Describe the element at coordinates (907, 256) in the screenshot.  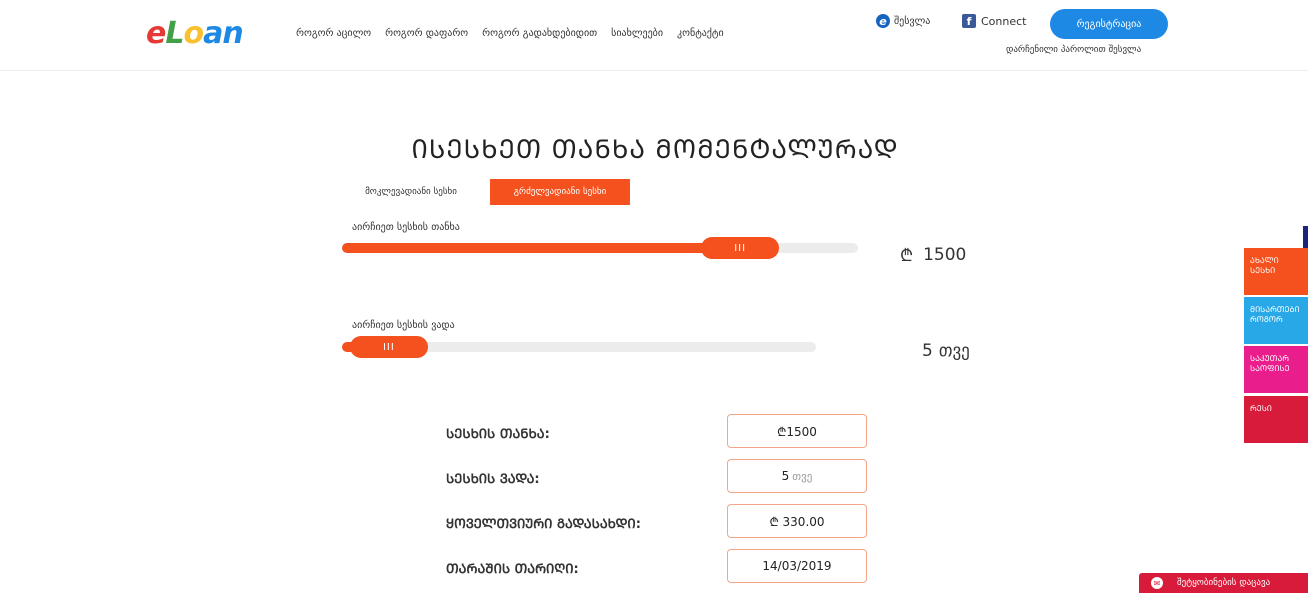
I see `lari-currency-icon: ₾` at that location.